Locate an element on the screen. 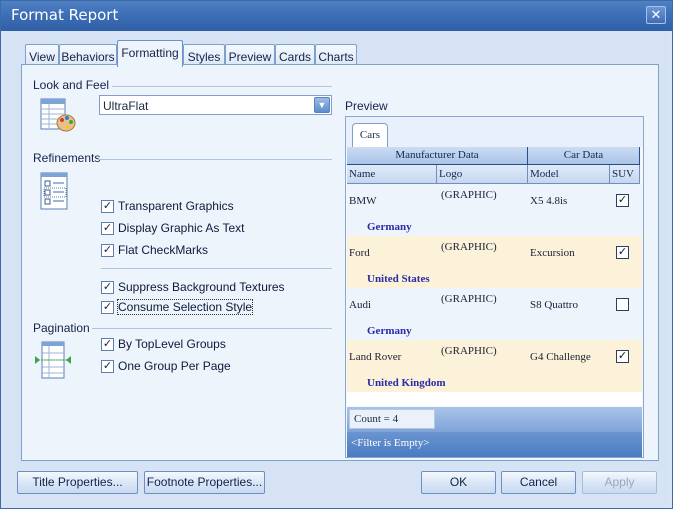  table-row: Audi (GRAPHIC) S8 Quattro Germany is located at coordinates (494, 314).